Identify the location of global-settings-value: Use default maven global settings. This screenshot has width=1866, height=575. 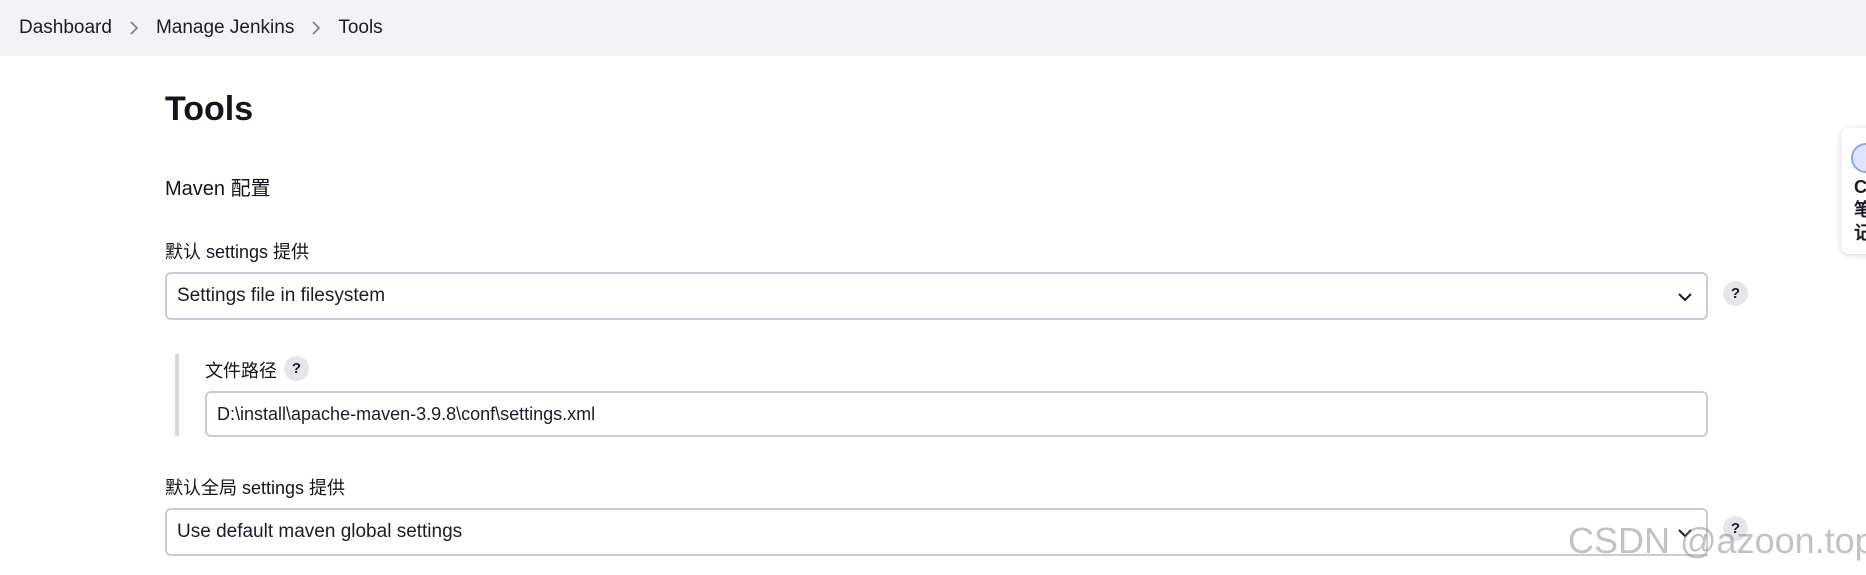
(320, 531).